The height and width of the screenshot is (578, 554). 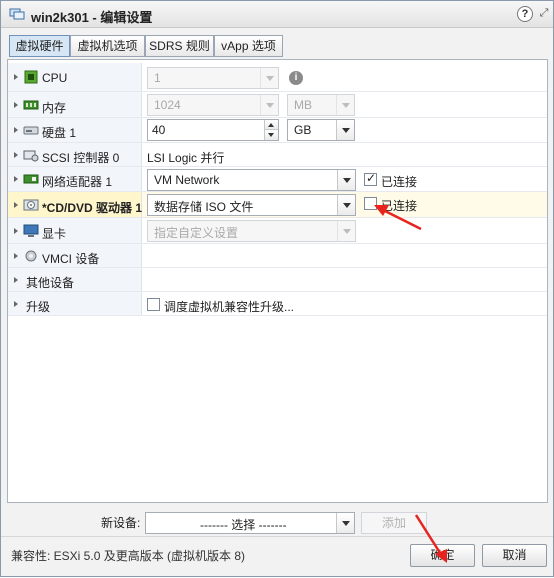 What do you see at coordinates (50, 283) in the screenshot?
I see `device-name-other: 其他设备` at bounding box center [50, 283].